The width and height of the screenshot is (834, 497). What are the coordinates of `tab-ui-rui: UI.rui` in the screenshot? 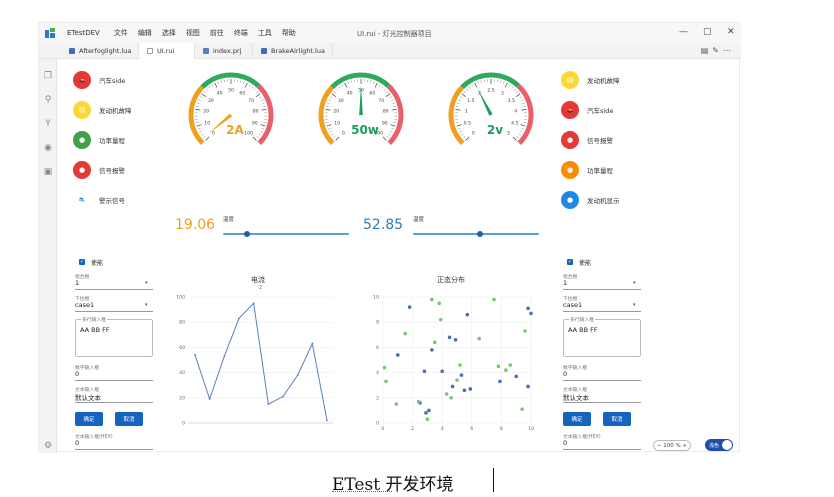 It's located at (167, 51).